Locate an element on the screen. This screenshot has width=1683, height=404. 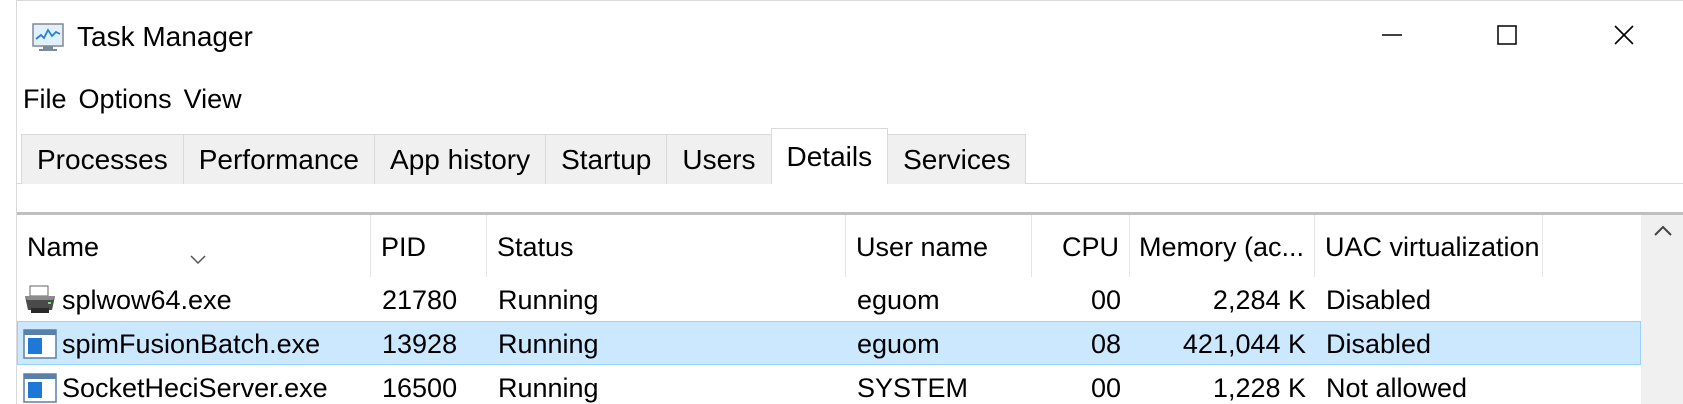
scroll-up-button is located at coordinates (1662, 233).